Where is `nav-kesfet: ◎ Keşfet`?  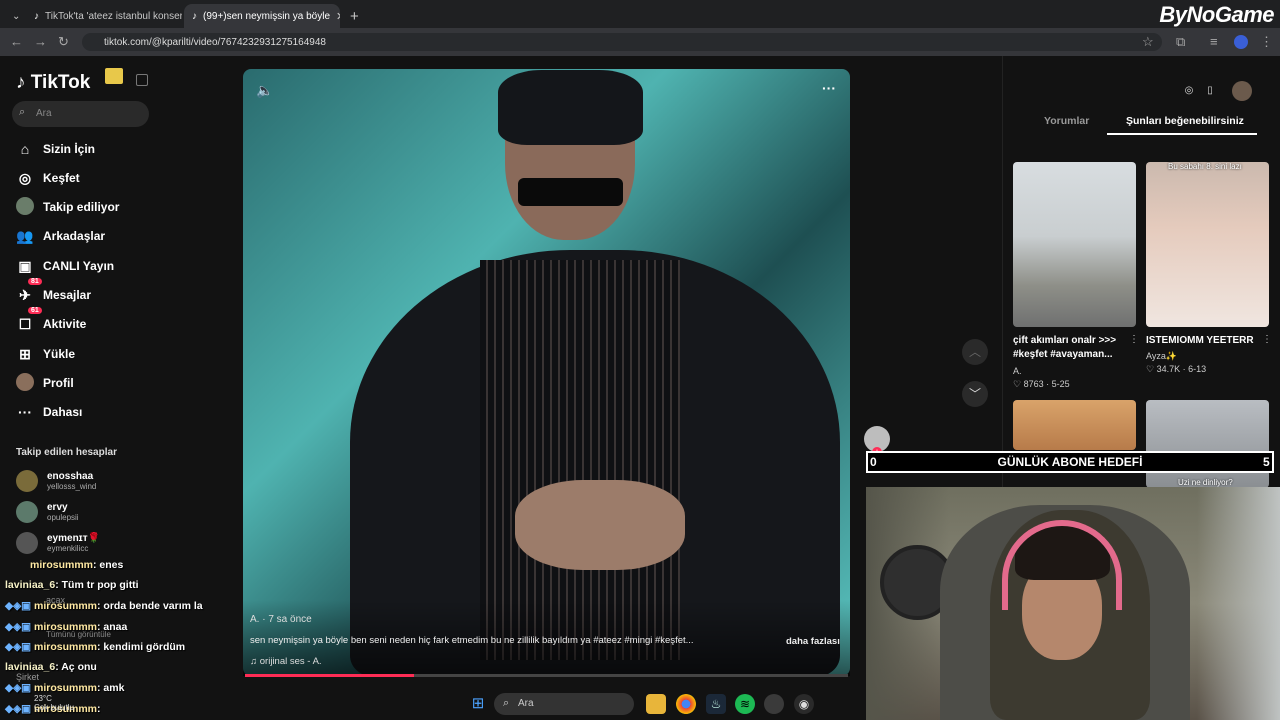 nav-kesfet: ◎ Keşfet is located at coordinates (48, 178).